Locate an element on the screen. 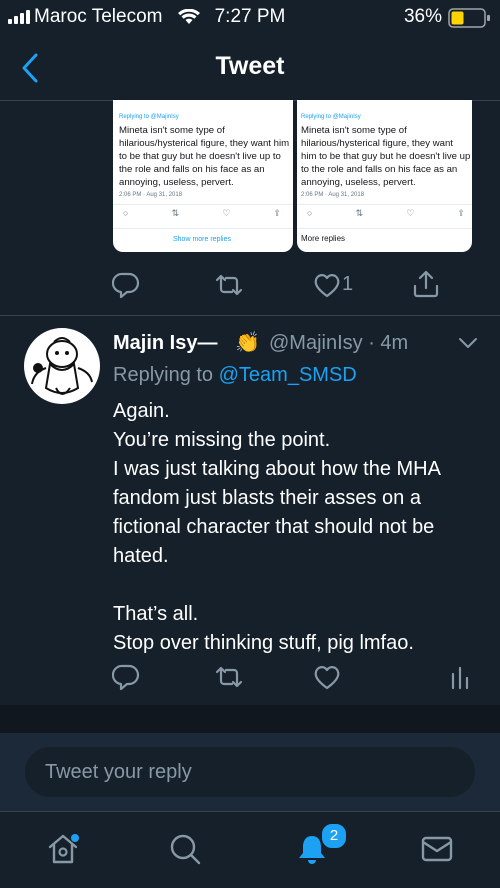  compose-bar: Tweet your reply is located at coordinates (250, 772).